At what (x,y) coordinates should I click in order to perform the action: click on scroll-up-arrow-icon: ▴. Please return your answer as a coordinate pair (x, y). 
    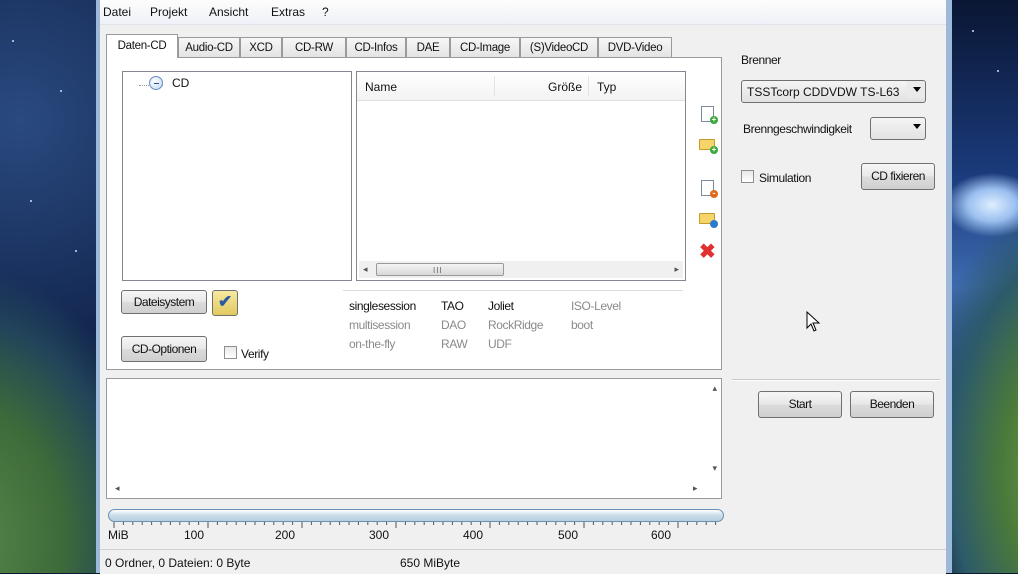
    Looking at the image, I should click on (714, 388).